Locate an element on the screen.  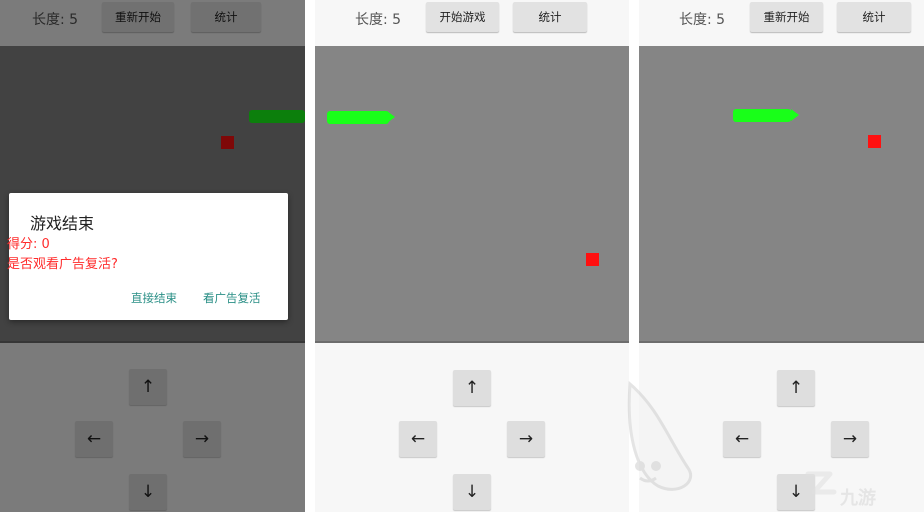
header-bar: 长度: 5 开始游戏 统计 is located at coordinates (472, 22).